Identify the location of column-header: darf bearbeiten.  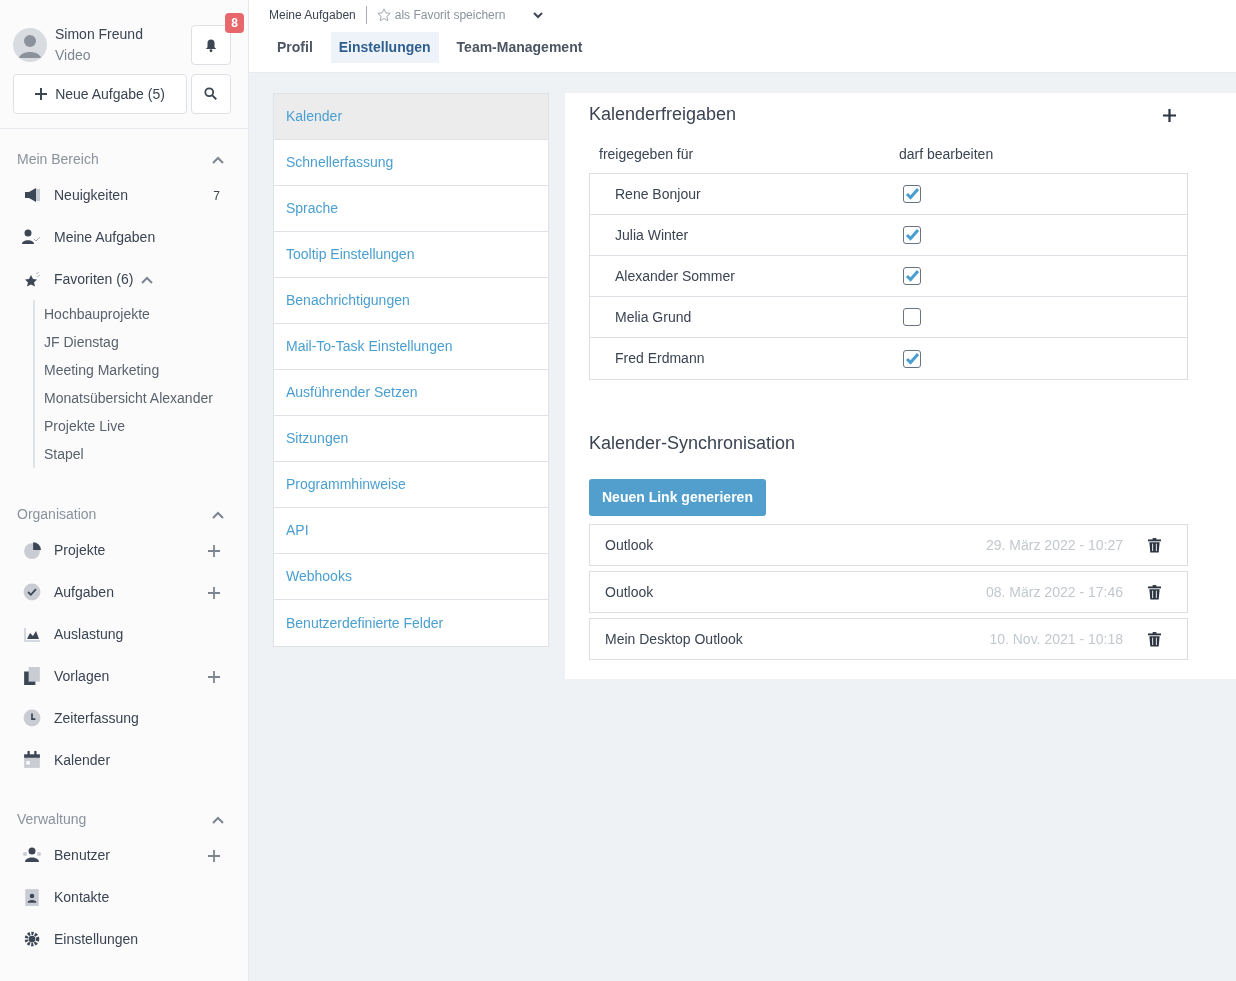
(946, 154).